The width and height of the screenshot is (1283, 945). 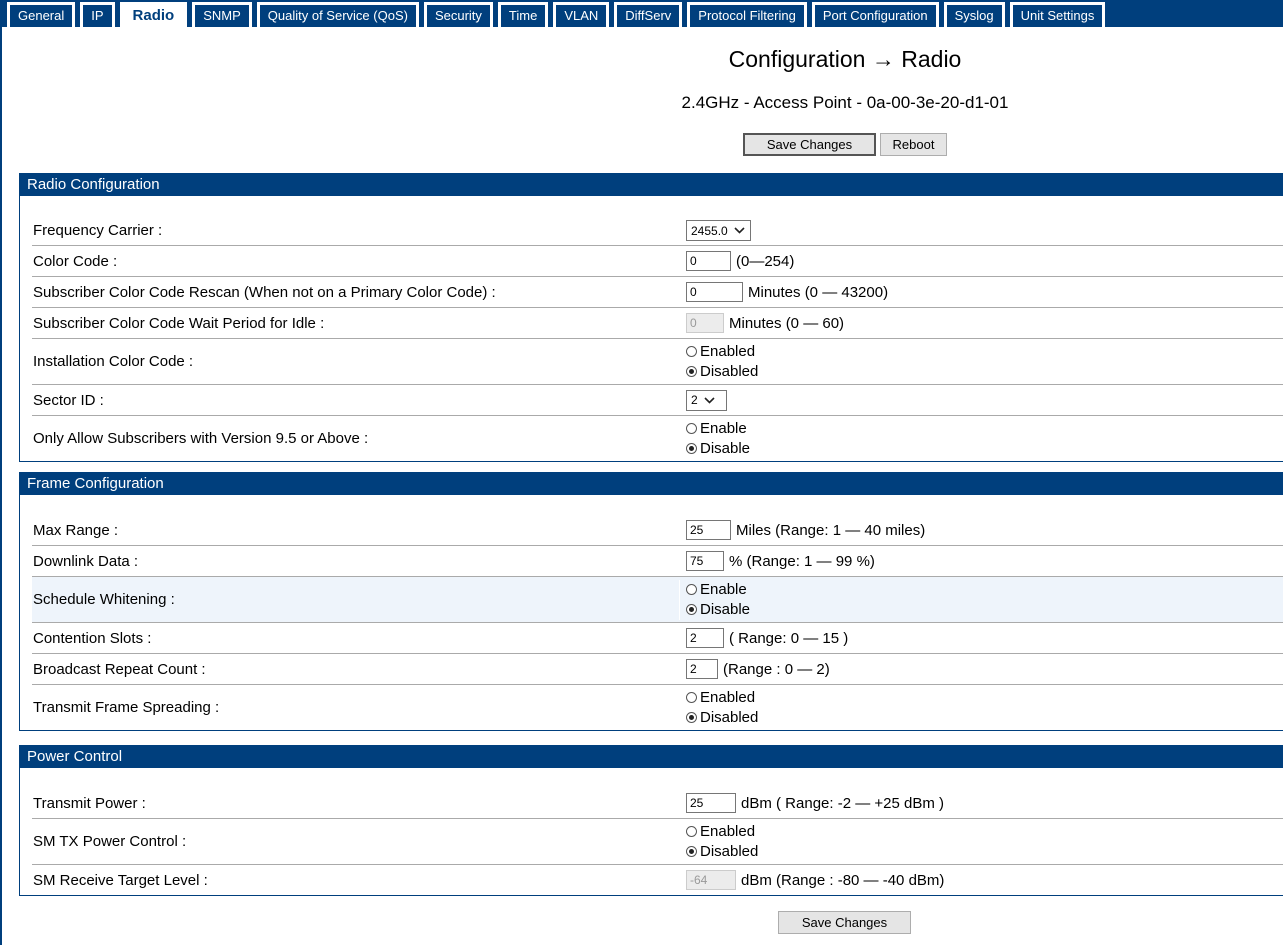 I want to click on field-label: SM Receive Target Level :, so click(x=120, y=880).